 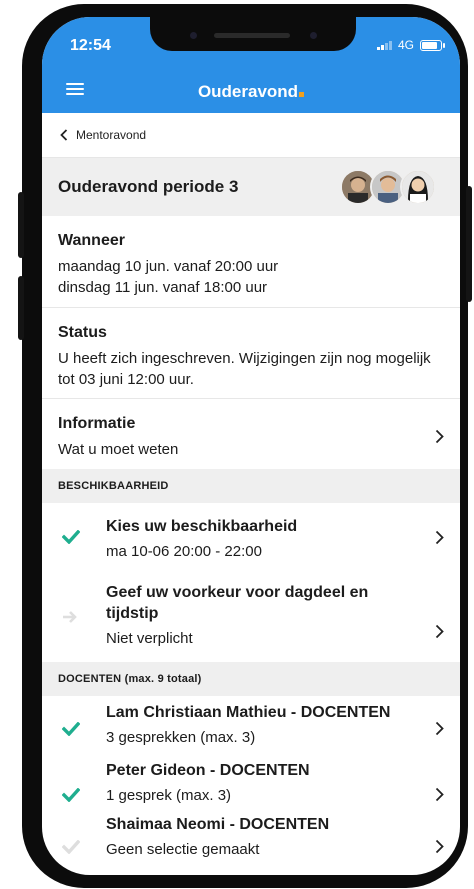 I want to click on camera-dot, so click(x=313, y=35).